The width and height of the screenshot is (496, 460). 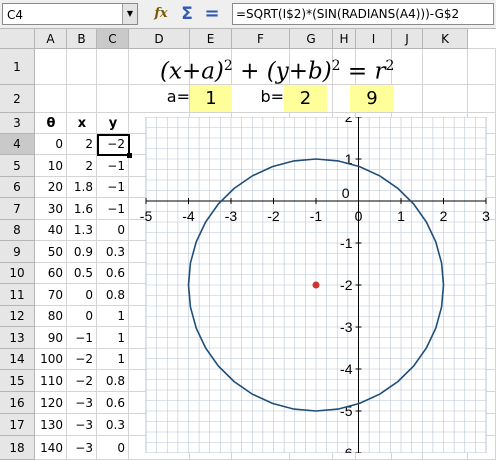 I want to click on table-cell: 30, so click(x=50, y=209).